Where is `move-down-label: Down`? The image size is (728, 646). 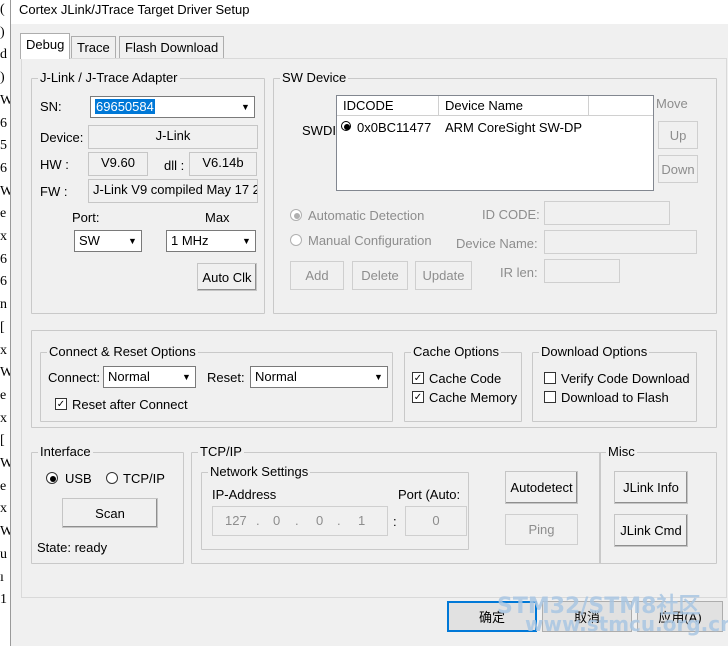
move-down-label: Down is located at coordinates (678, 169).